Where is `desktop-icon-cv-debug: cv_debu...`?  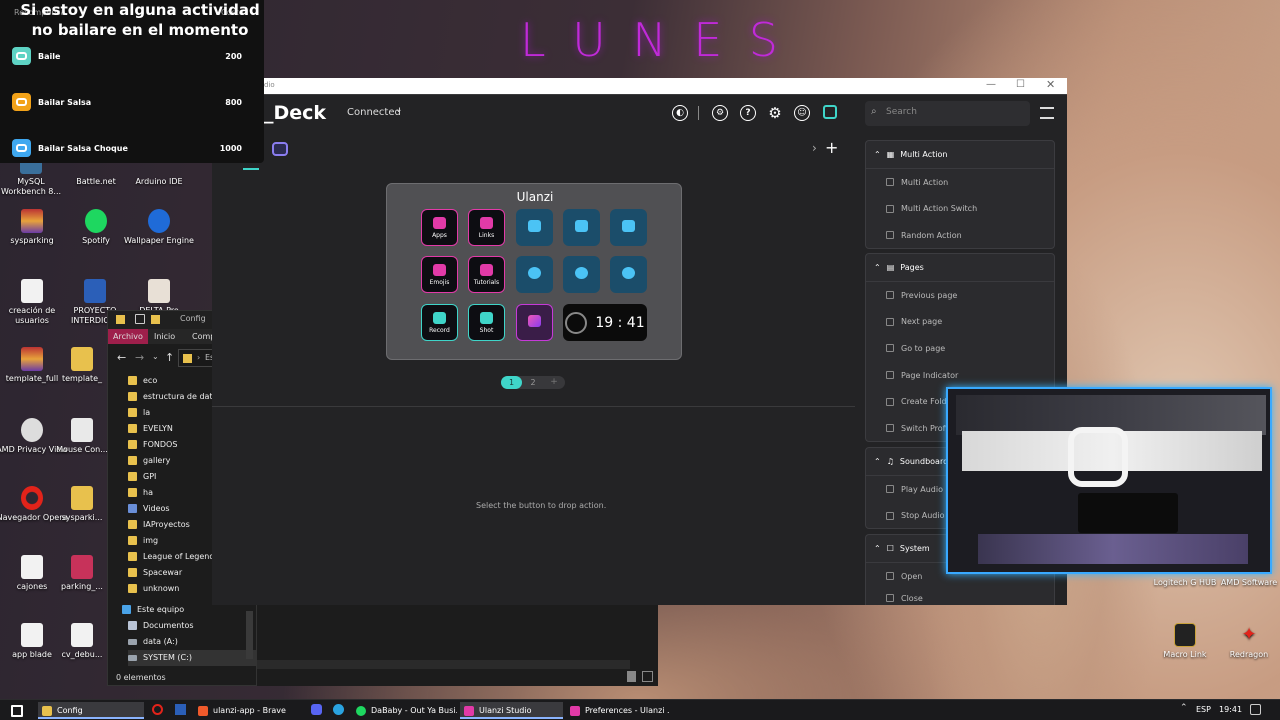 desktop-icon-cv-debug: cv_debu... is located at coordinates (82, 641).